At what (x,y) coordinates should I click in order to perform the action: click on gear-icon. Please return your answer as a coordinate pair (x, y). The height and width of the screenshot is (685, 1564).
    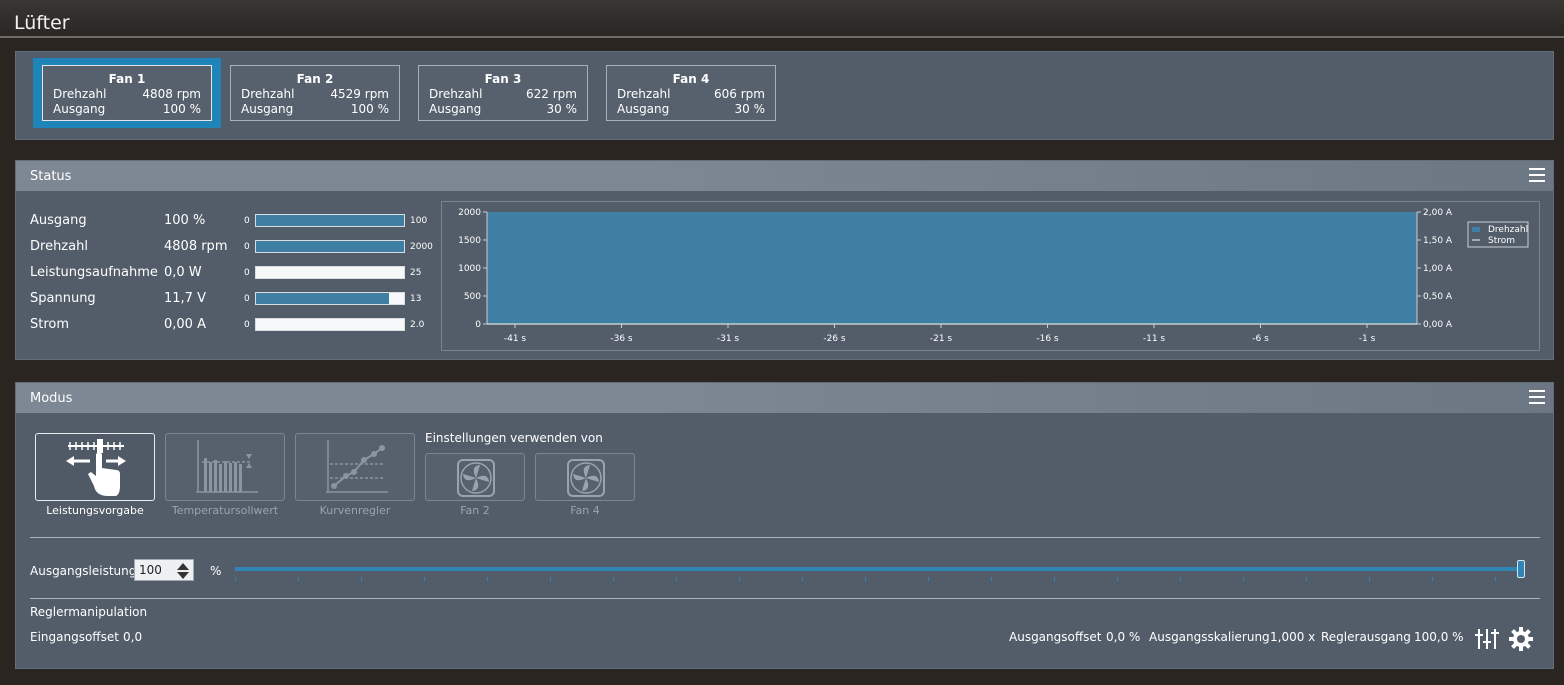
    Looking at the image, I should click on (1521, 639).